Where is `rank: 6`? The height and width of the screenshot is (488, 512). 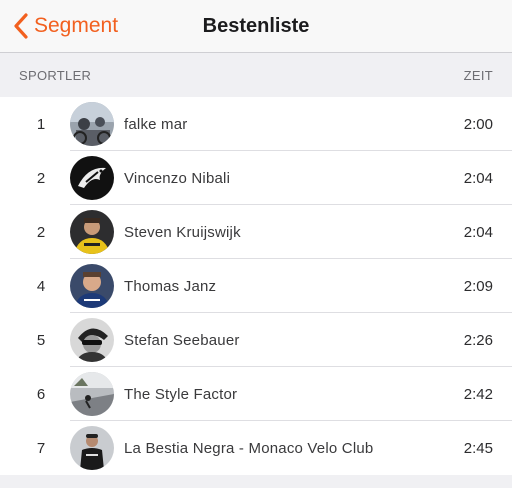 rank: 6 is located at coordinates (41, 394).